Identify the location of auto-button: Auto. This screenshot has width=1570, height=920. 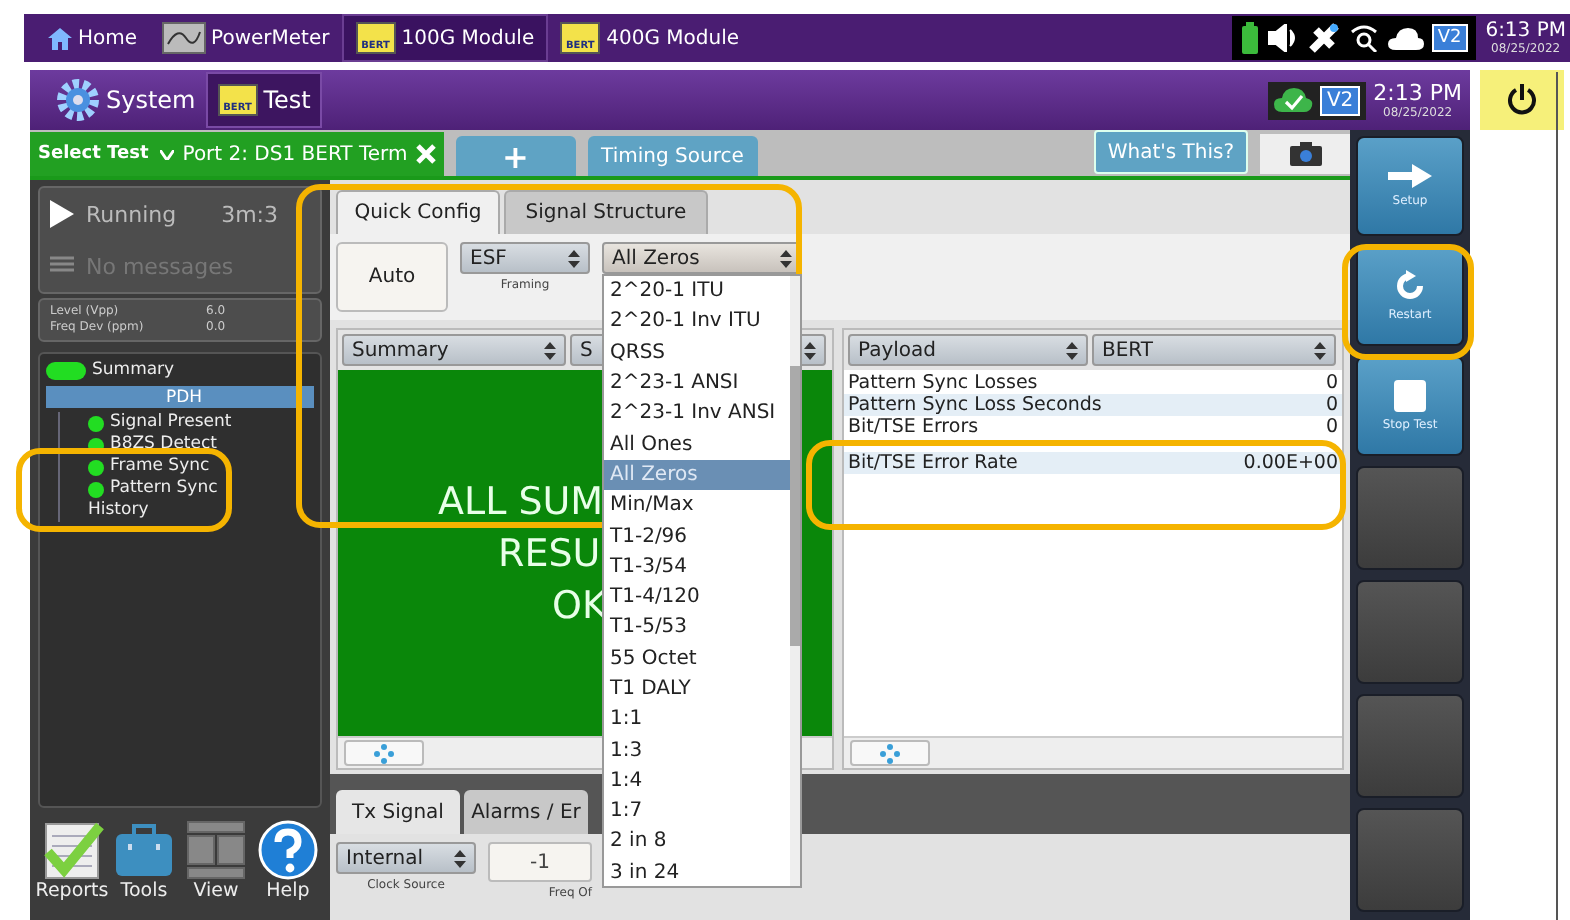
(392, 277).